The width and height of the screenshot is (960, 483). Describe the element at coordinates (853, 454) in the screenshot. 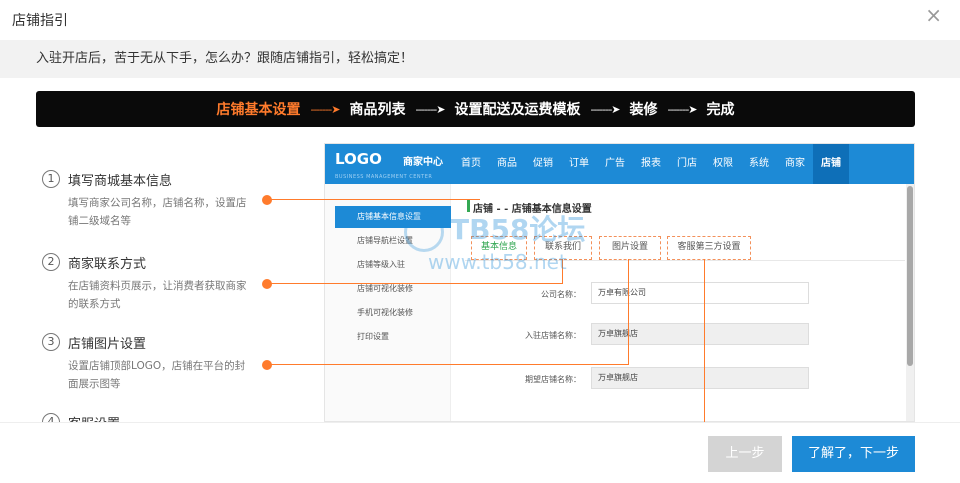

I see `next-step-button: 了解了，下一步` at that location.